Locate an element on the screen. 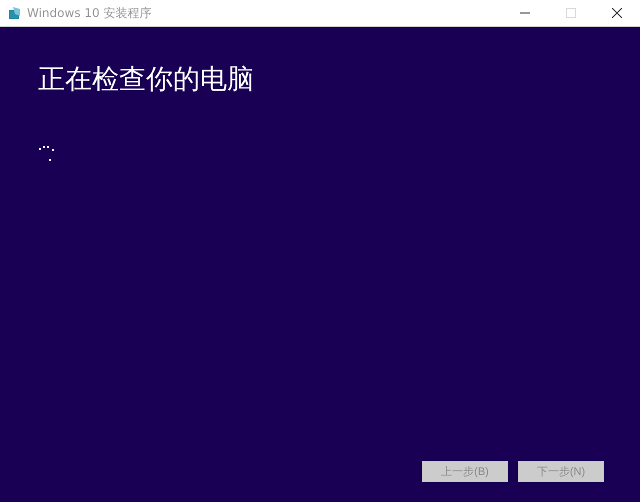 The image size is (640, 502). loading-spinner-icon is located at coordinates (47, 154).